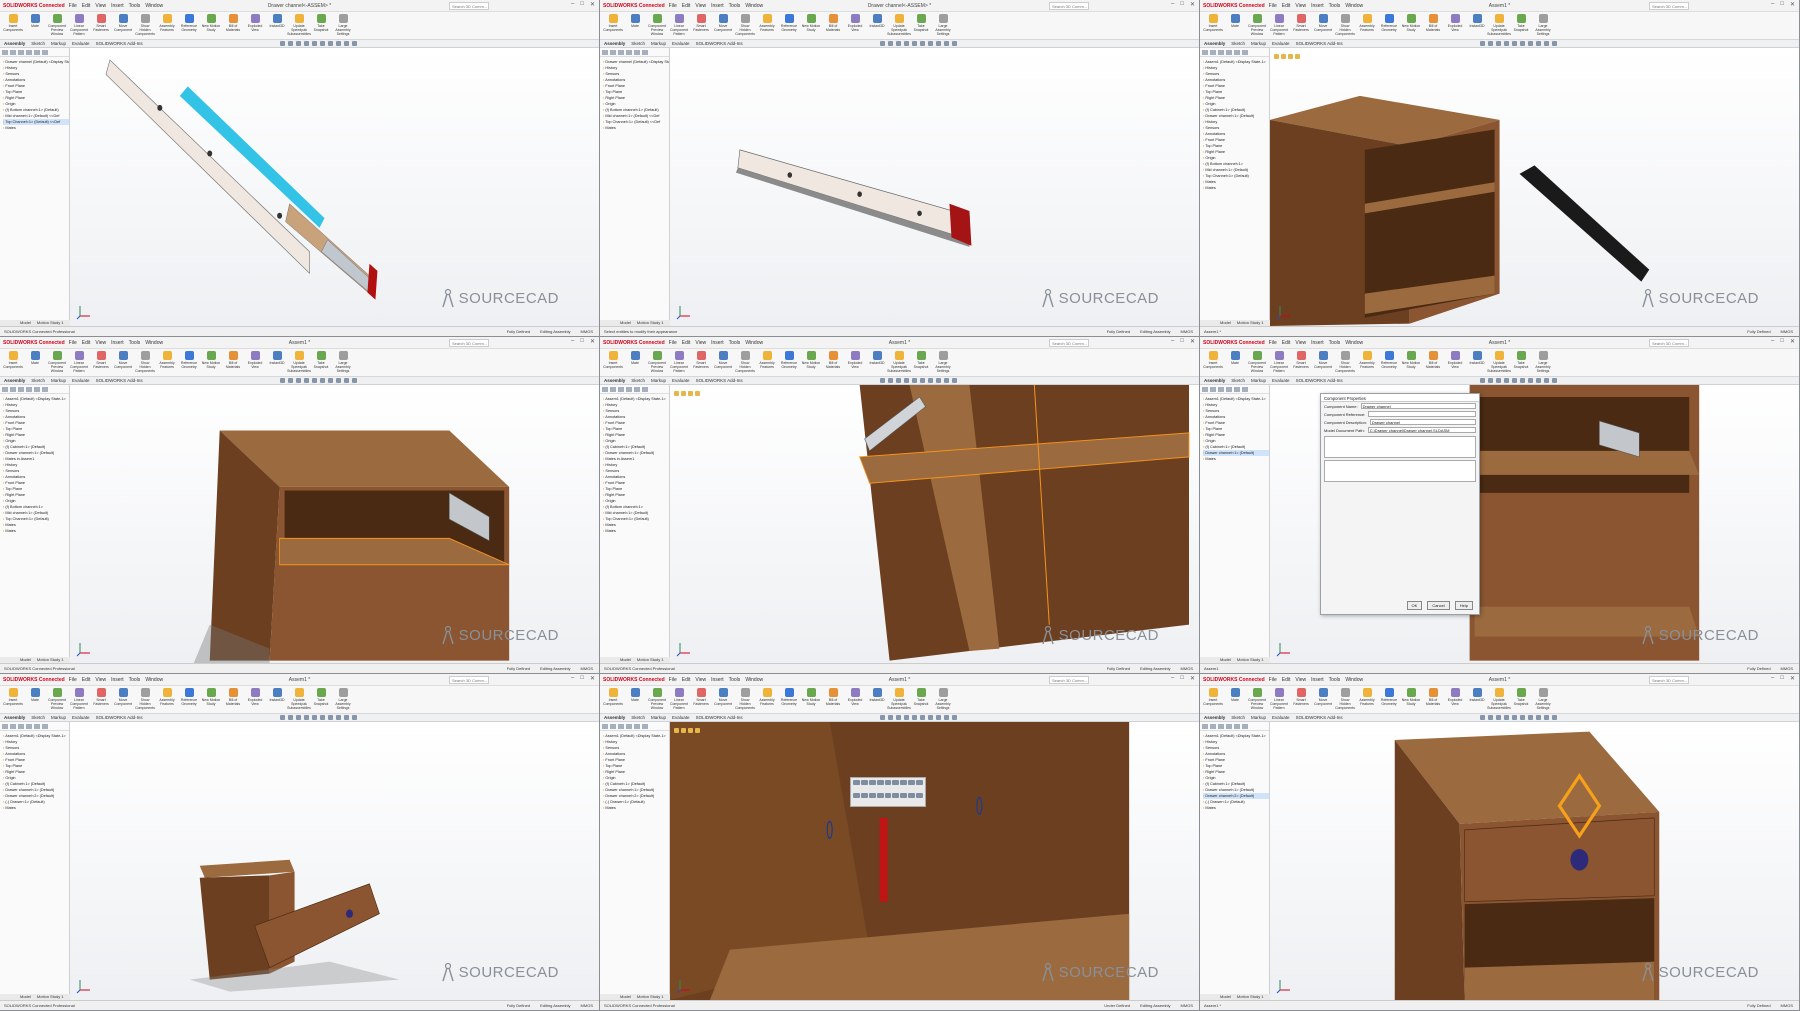  What do you see at coordinates (1400, 447) in the screenshot?
I see `display-state-list` at bounding box center [1400, 447].